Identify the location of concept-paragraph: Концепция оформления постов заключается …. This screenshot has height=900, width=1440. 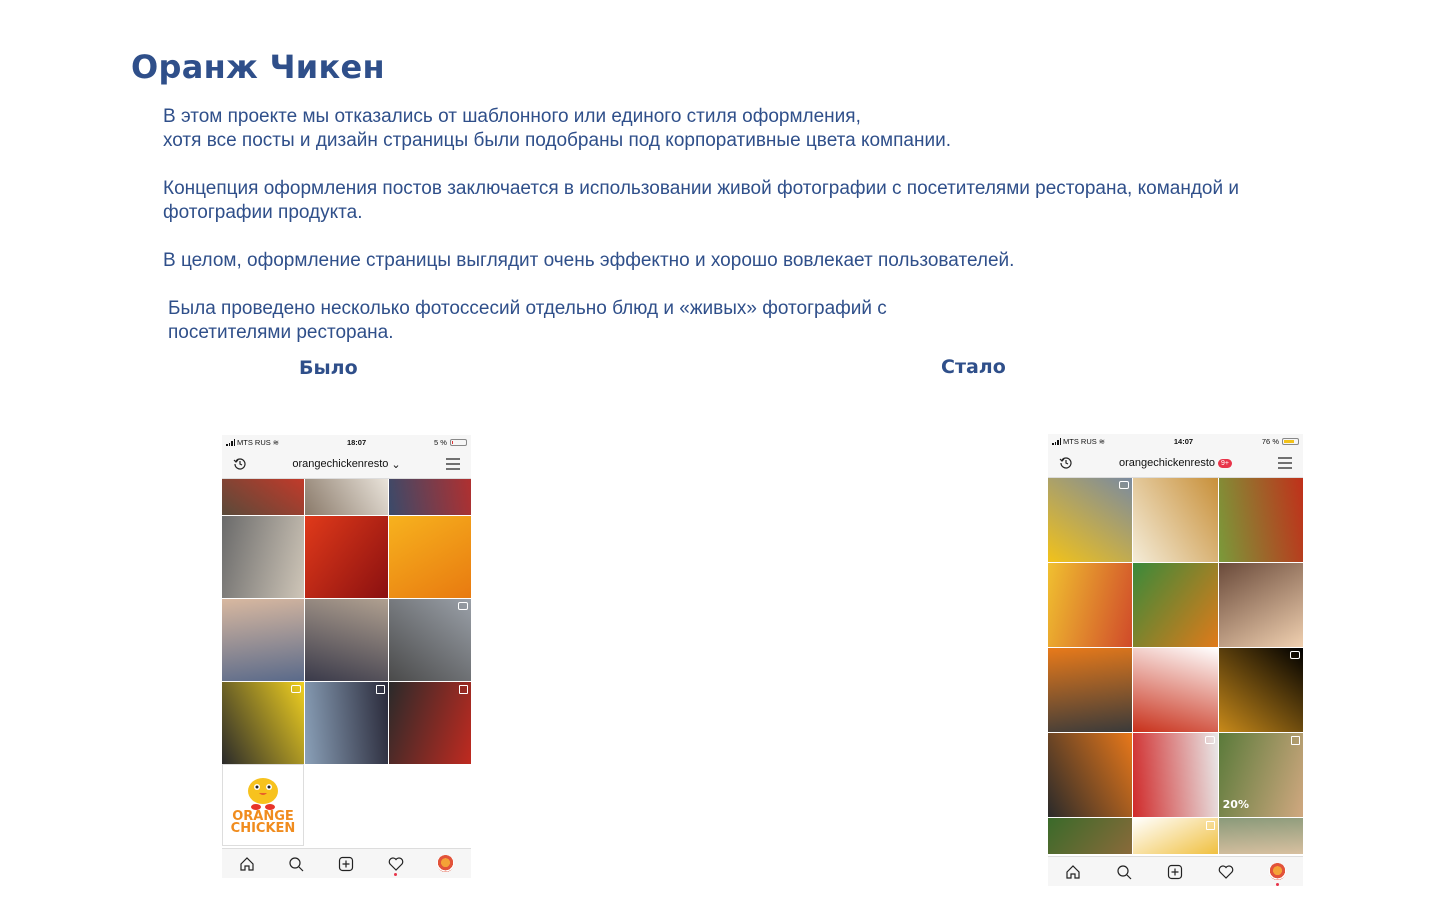
(701, 200).